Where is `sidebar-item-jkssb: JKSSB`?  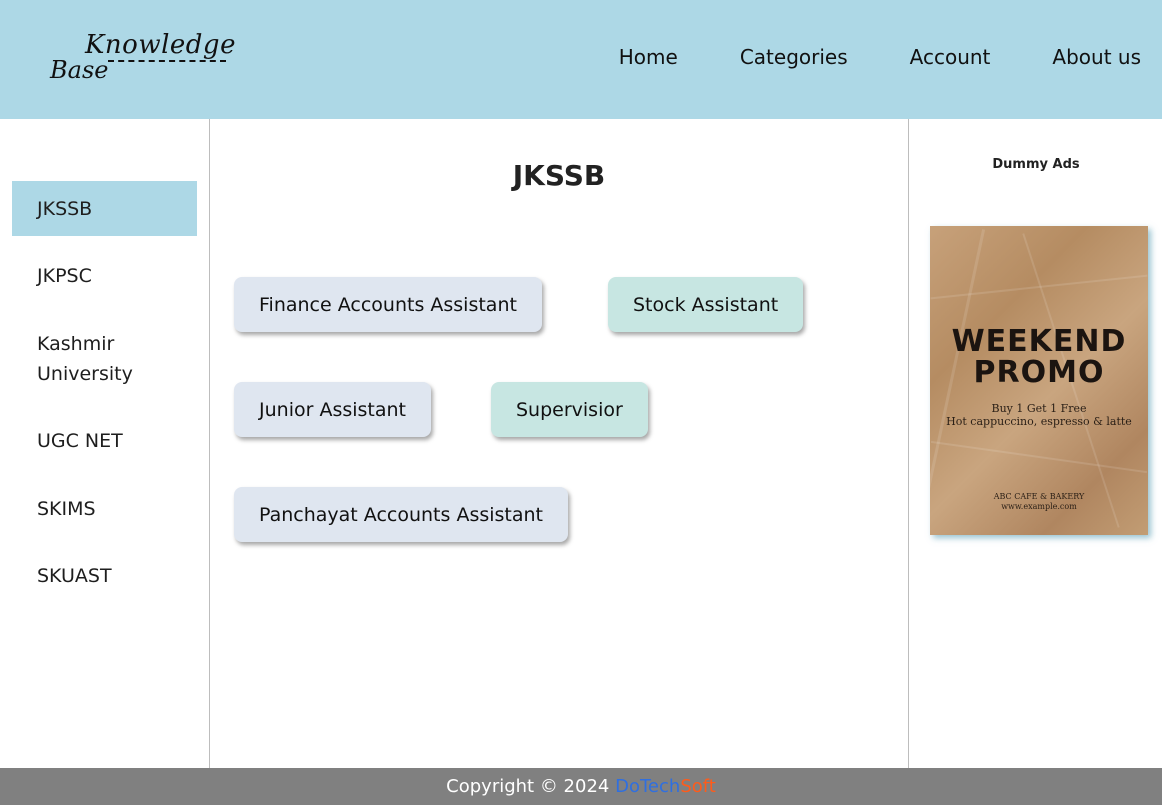
sidebar-item-jkssb: JKSSB is located at coordinates (104, 208).